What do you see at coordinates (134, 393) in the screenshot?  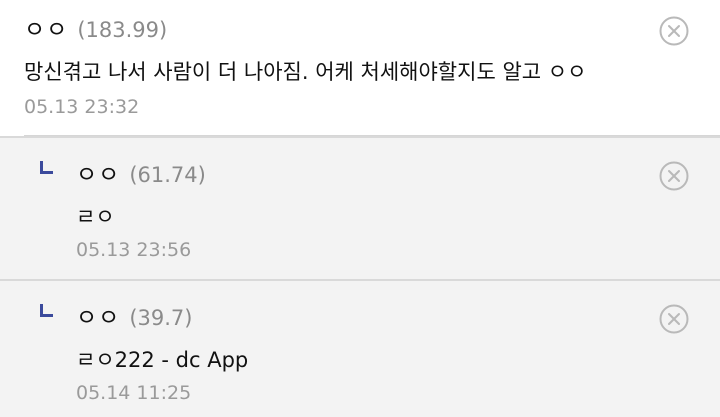 I see `reply-timestamp: 05.14 11:25` at bounding box center [134, 393].